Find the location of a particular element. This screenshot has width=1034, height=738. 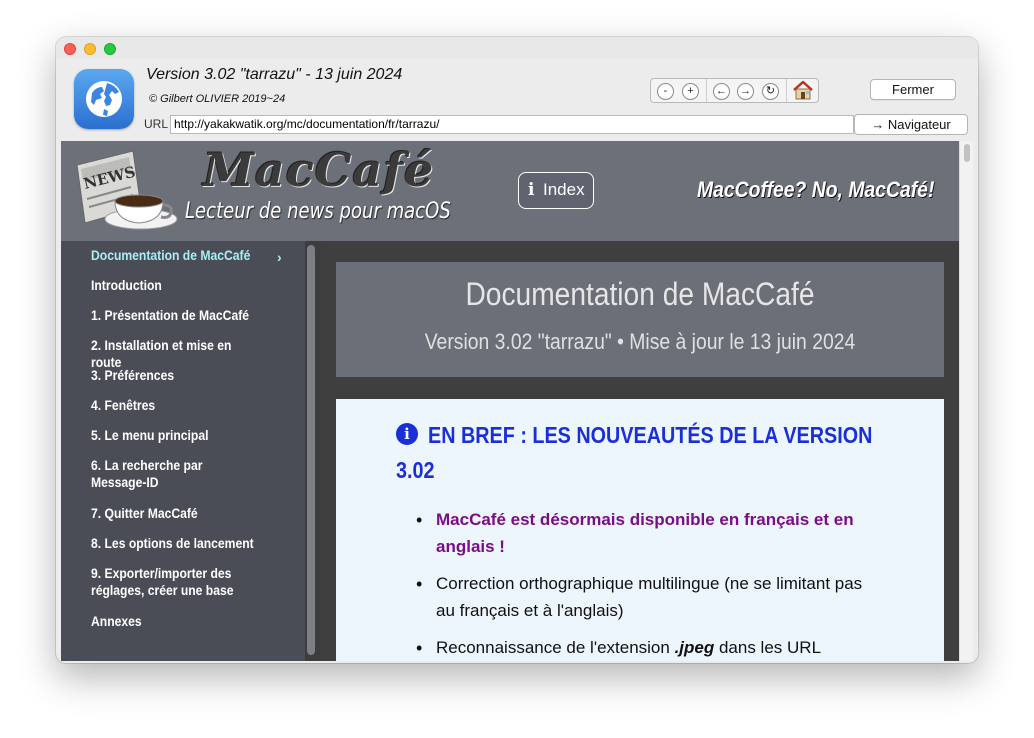

sidebar-item-options-lancement: 8. Les options de lancement is located at coordinates (174, 543).